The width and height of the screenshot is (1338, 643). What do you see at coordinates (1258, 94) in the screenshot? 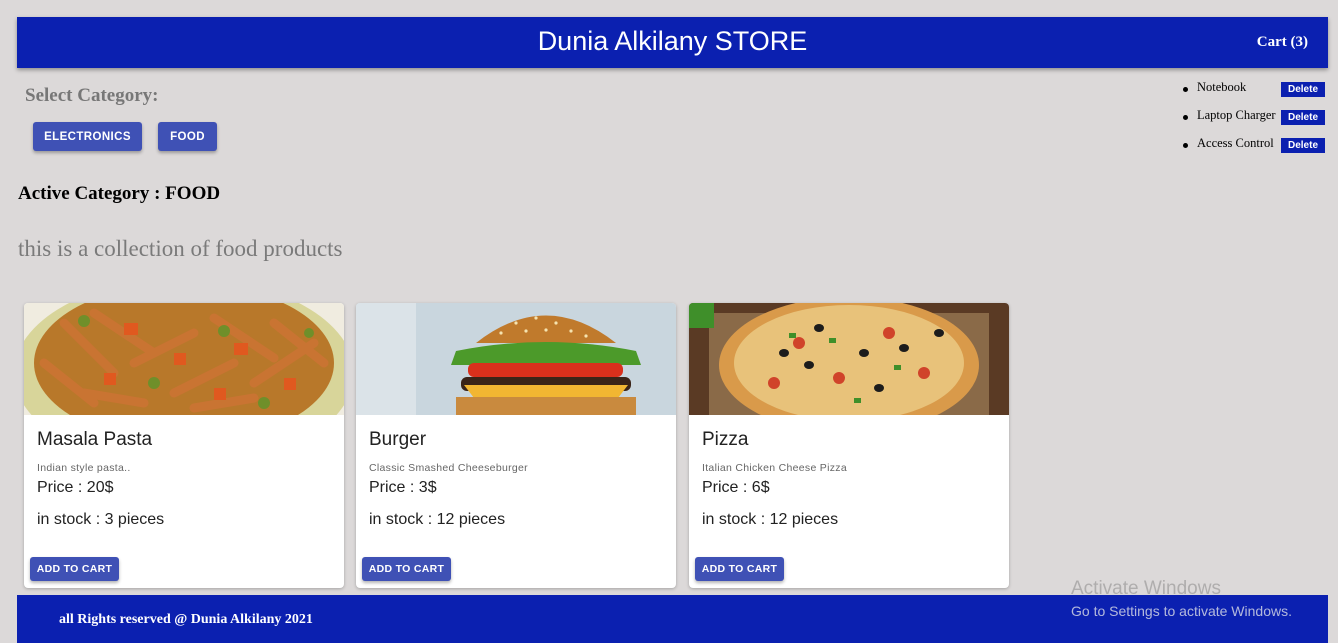
I see `cart-item: Notebook Delete` at bounding box center [1258, 94].